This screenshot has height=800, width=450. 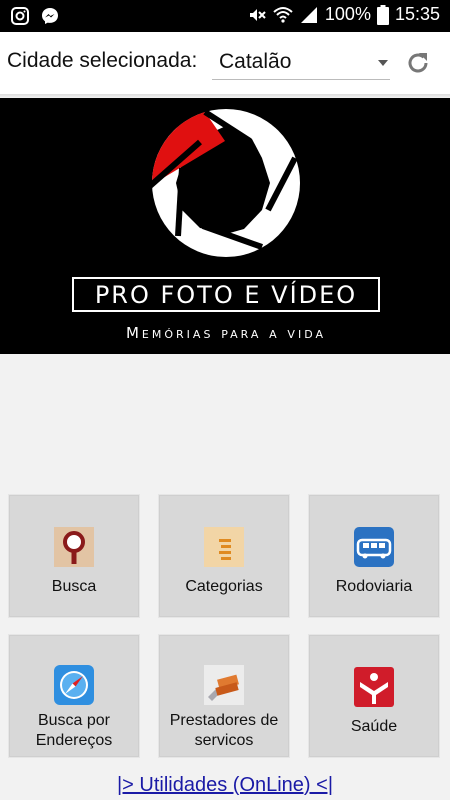 What do you see at coordinates (224, 547) in the screenshot?
I see `list-icon` at bounding box center [224, 547].